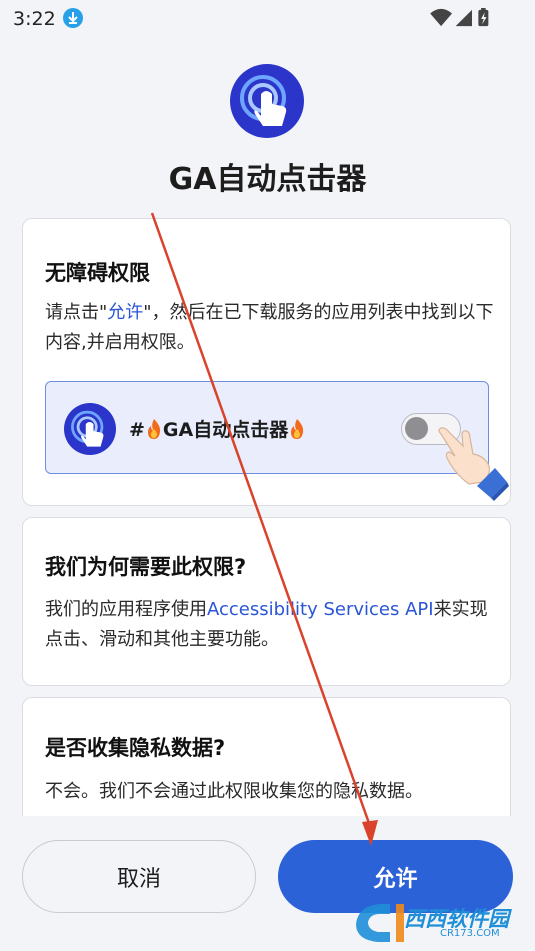  Describe the element at coordinates (470, 933) in the screenshot. I see `watermark-site: CR173.COM` at that location.